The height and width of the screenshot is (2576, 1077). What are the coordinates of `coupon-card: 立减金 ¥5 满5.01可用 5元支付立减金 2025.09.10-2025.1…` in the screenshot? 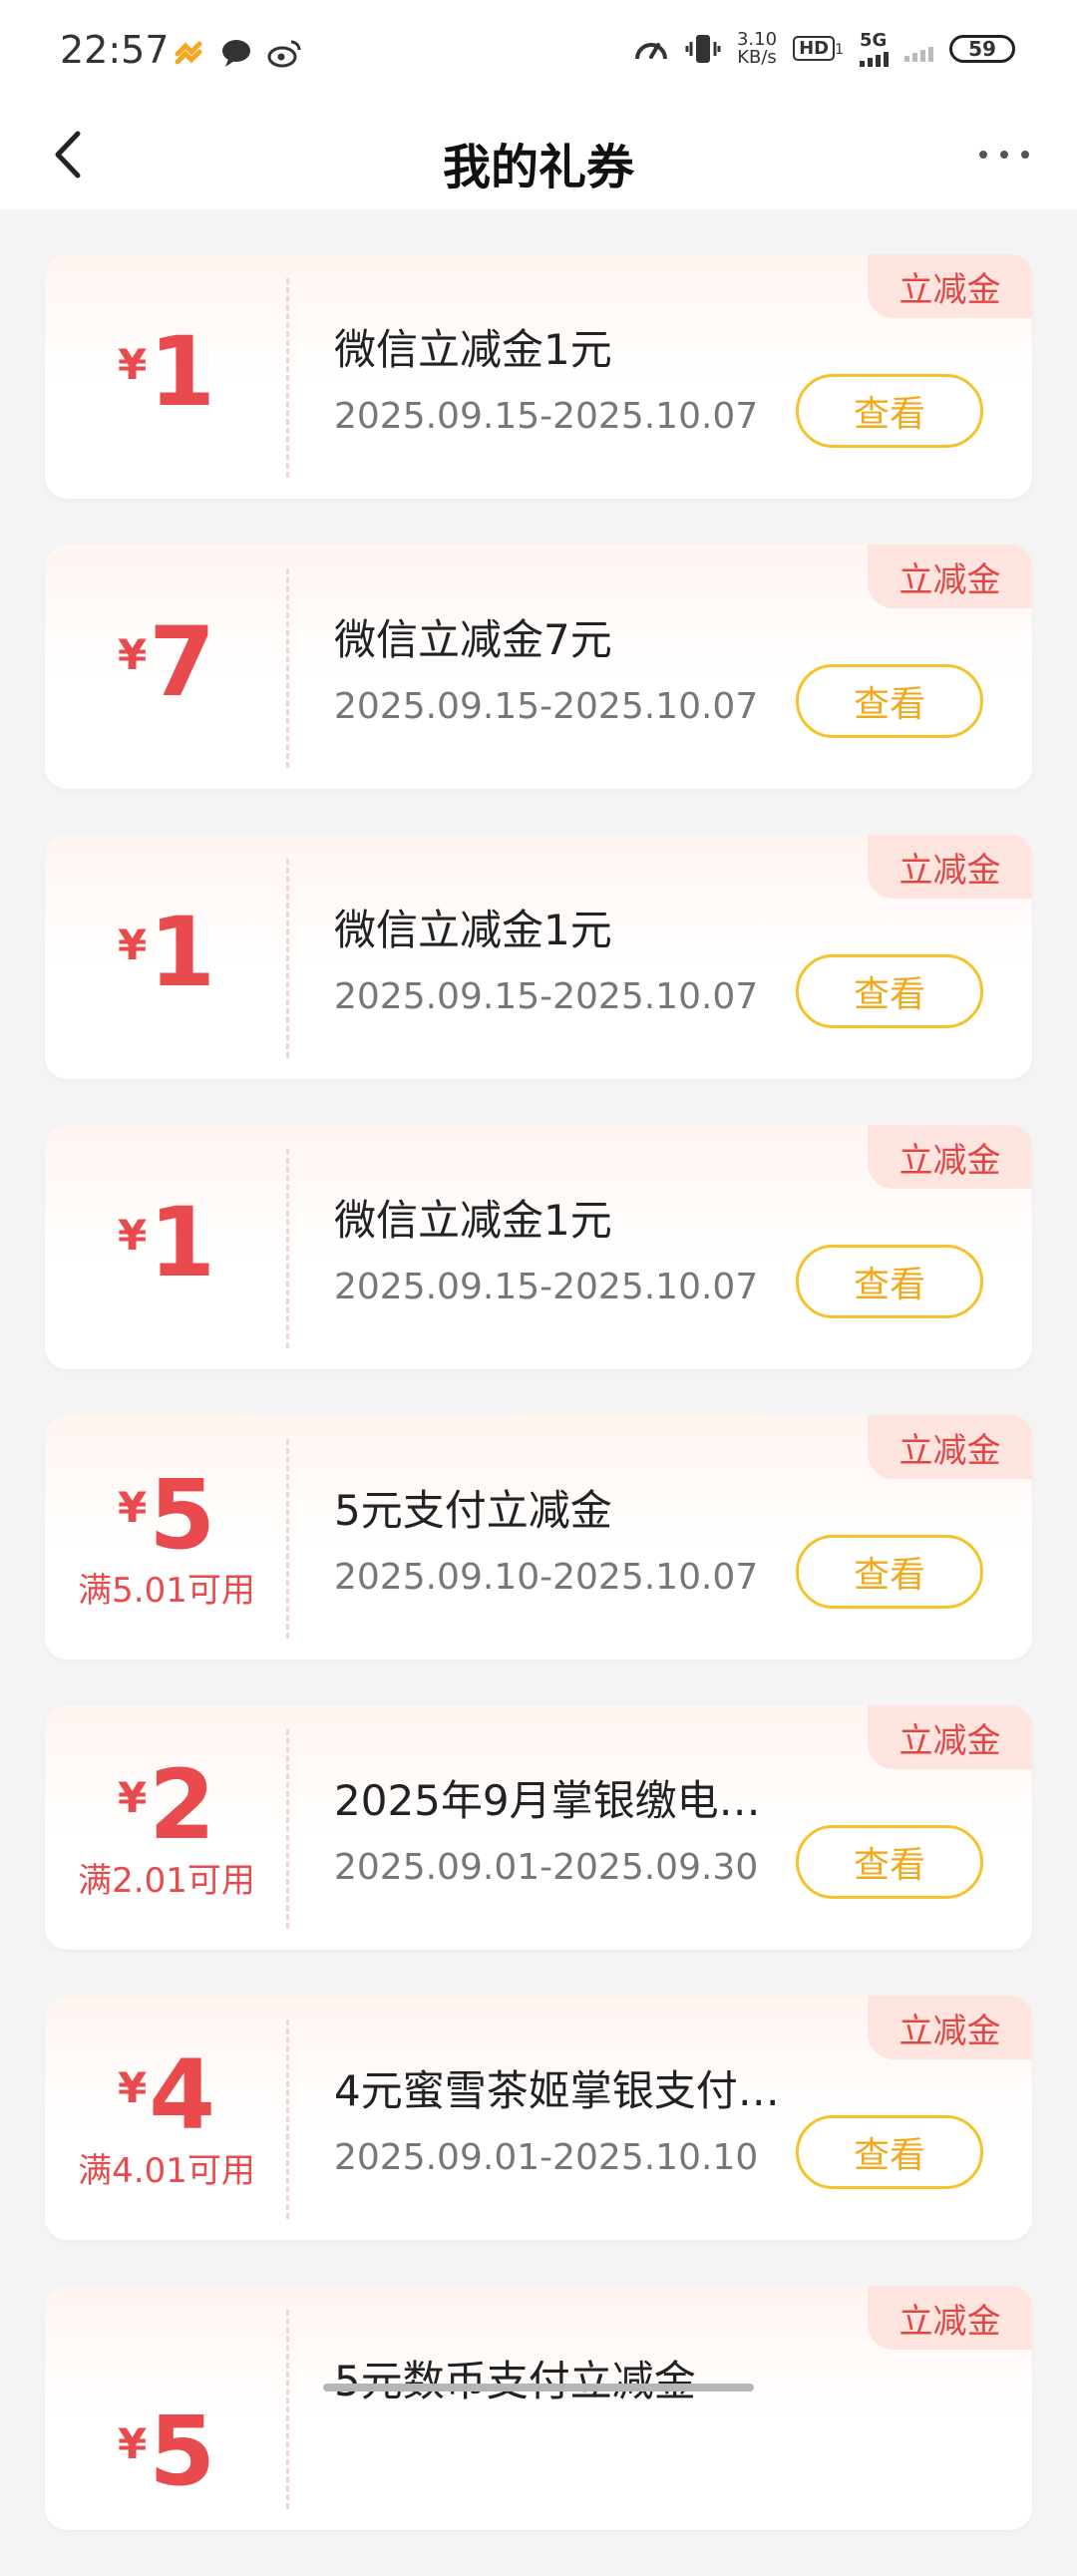 It's located at (538, 1537).